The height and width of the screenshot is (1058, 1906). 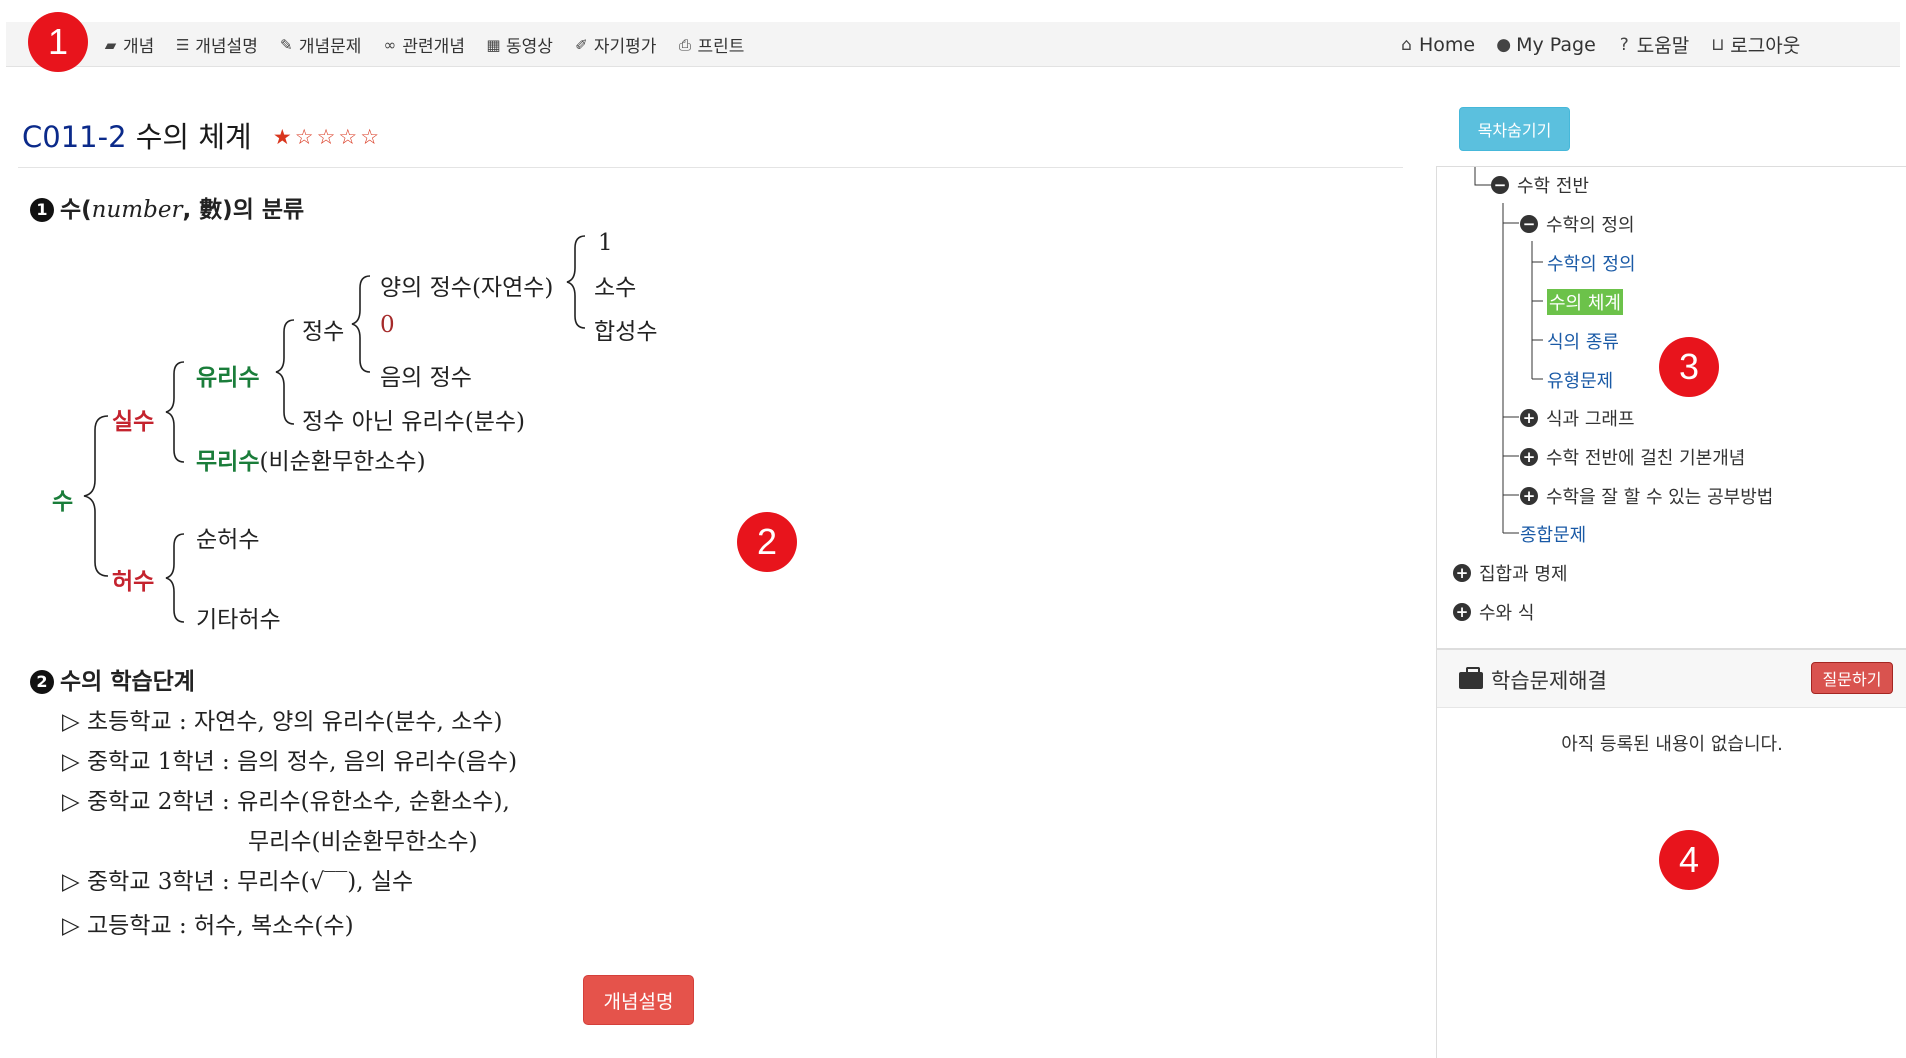 What do you see at coordinates (1514, 129) in the screenshot?
I see `toc-hide-button: 목차숨기기` at bounding box center [1514, 129].